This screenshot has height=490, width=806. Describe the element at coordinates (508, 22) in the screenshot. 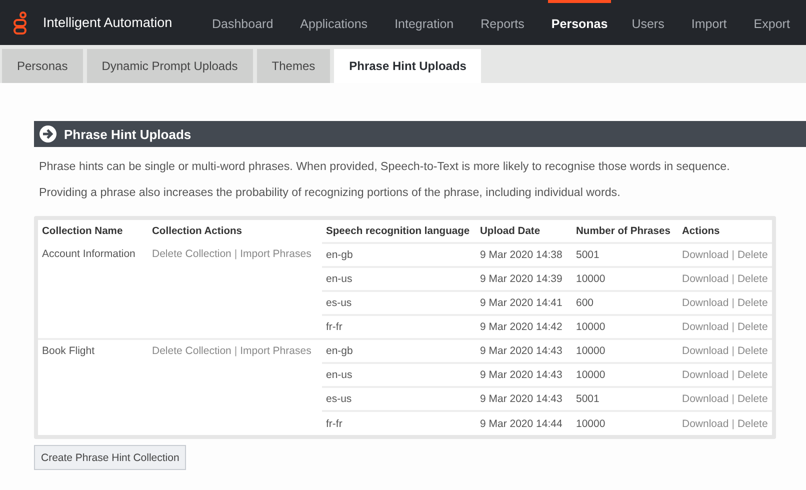

I see `nav-link: Reports` at that location.